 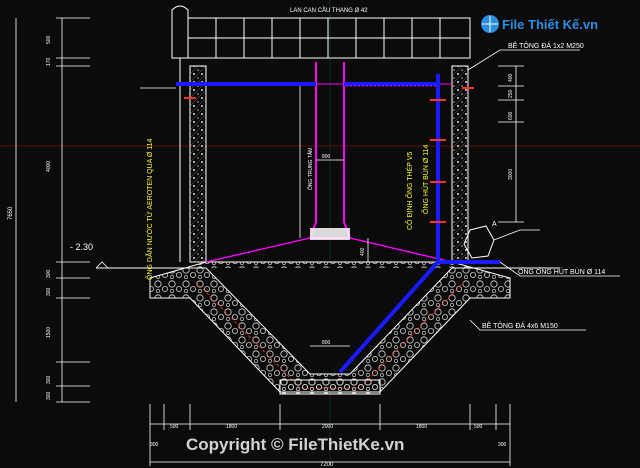 I want to click on dim-bottom-0: 300, so click(x=154, y=445).